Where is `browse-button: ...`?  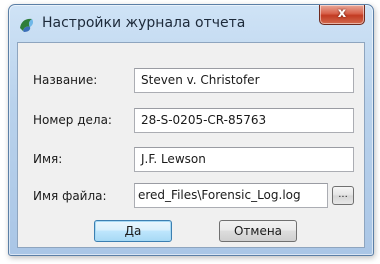
browse-button: ... is located at coordinates (343, 195).